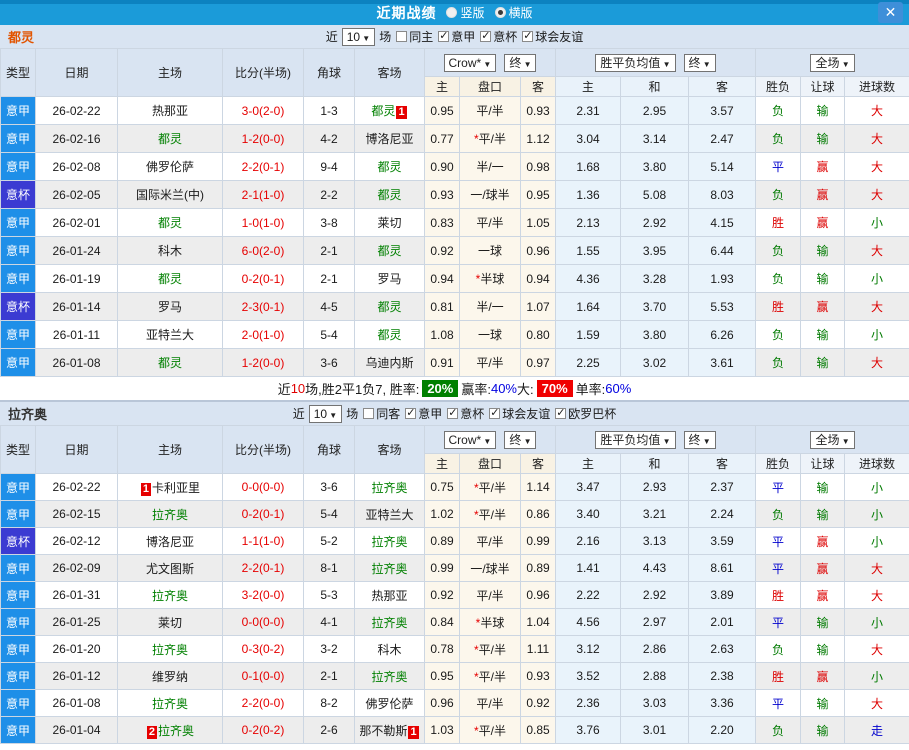 This screenshot has width=909, height=750. What do you see at coordinates (389, 278) in the screenshot?
I see `away-team-cell: 罗马` at bounding box center [389, 278].